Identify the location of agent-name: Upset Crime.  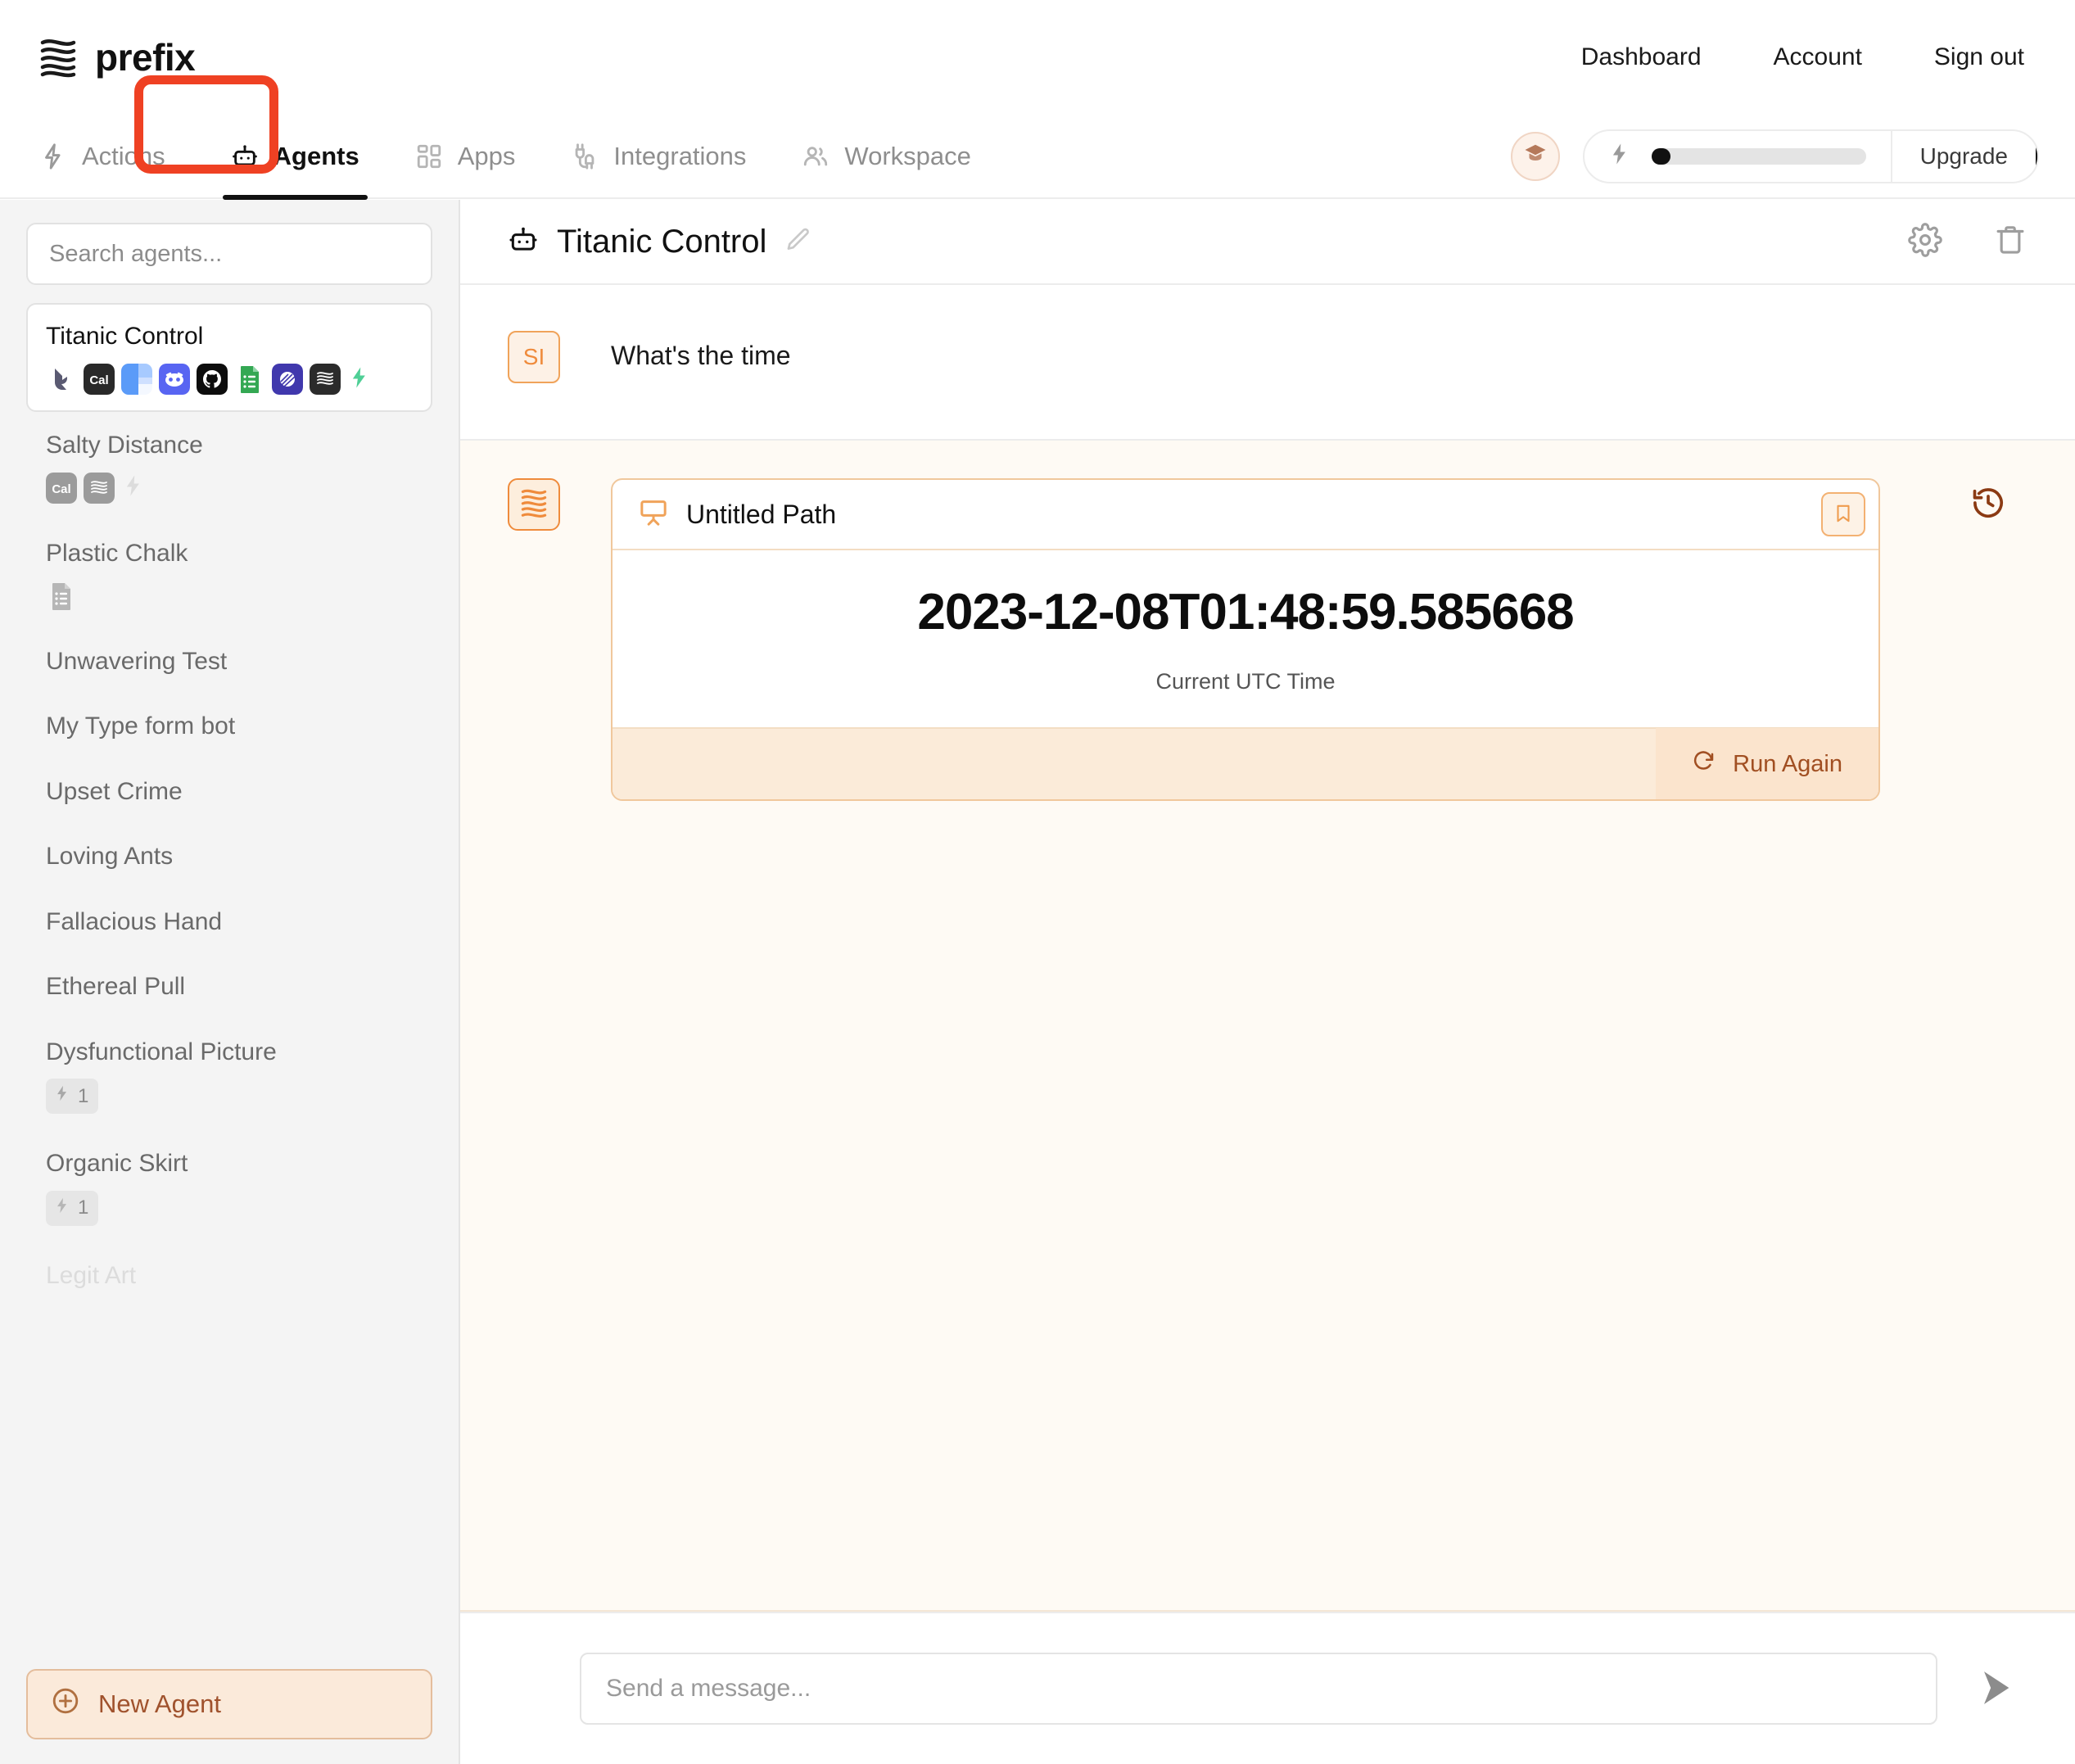
(114, 791).